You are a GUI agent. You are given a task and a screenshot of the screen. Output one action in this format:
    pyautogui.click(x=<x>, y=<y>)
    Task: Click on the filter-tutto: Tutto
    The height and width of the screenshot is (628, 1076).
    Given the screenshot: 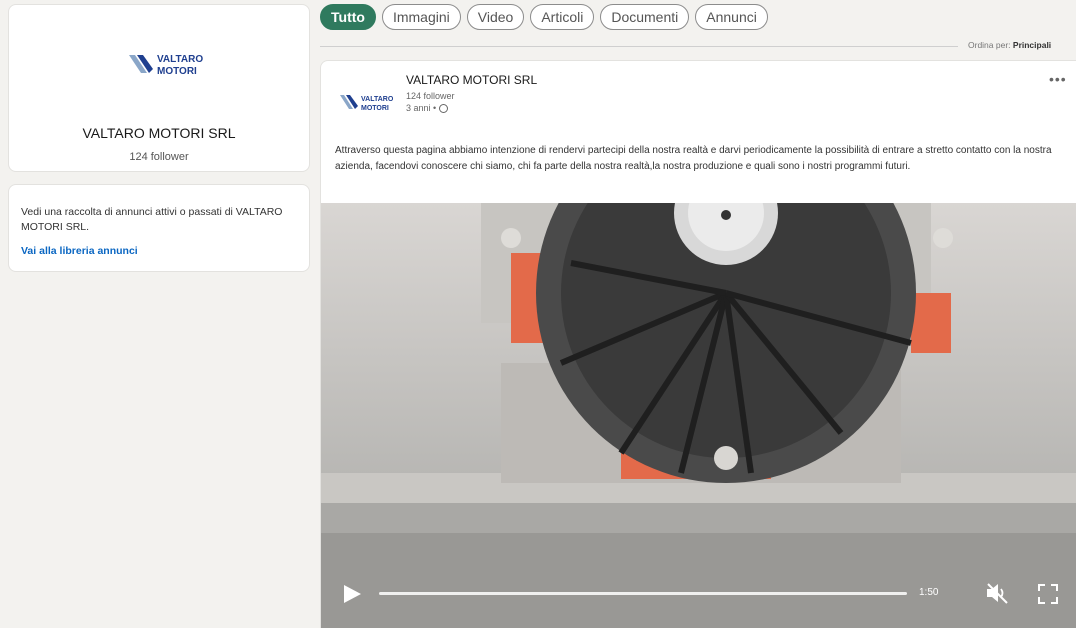 What is the action you would take?
    pyautogui.click(x=348, y=17)
    